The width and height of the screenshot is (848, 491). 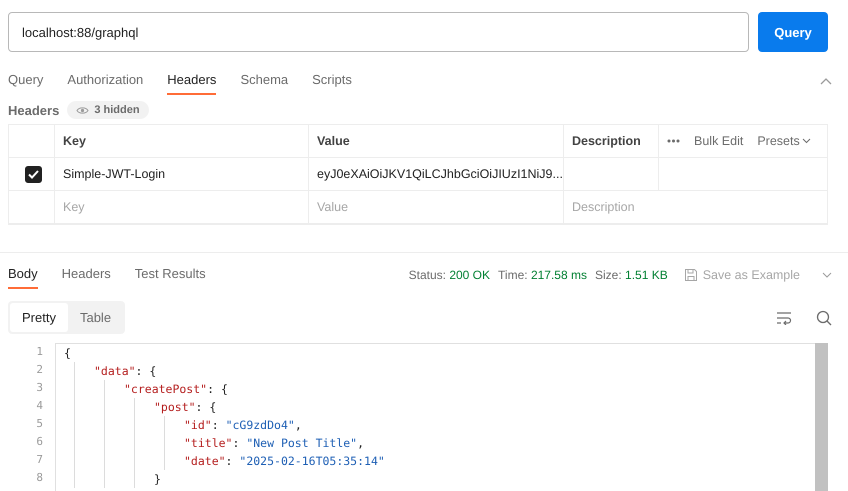 I want to click on collapse-icon, so click(x=826, y=80).